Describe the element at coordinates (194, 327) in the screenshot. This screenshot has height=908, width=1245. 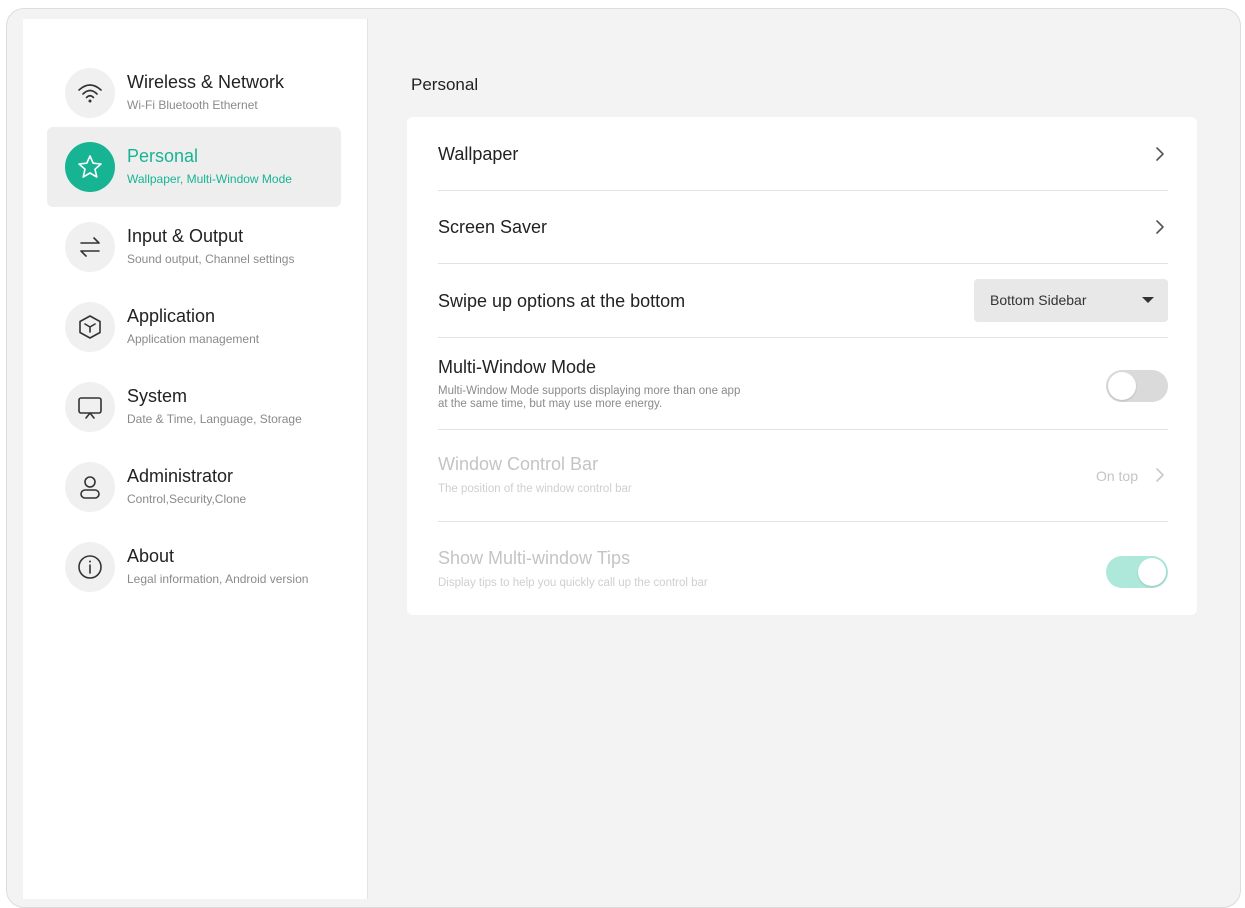
I see `sidebar-item-application: Application Application management` at that location.